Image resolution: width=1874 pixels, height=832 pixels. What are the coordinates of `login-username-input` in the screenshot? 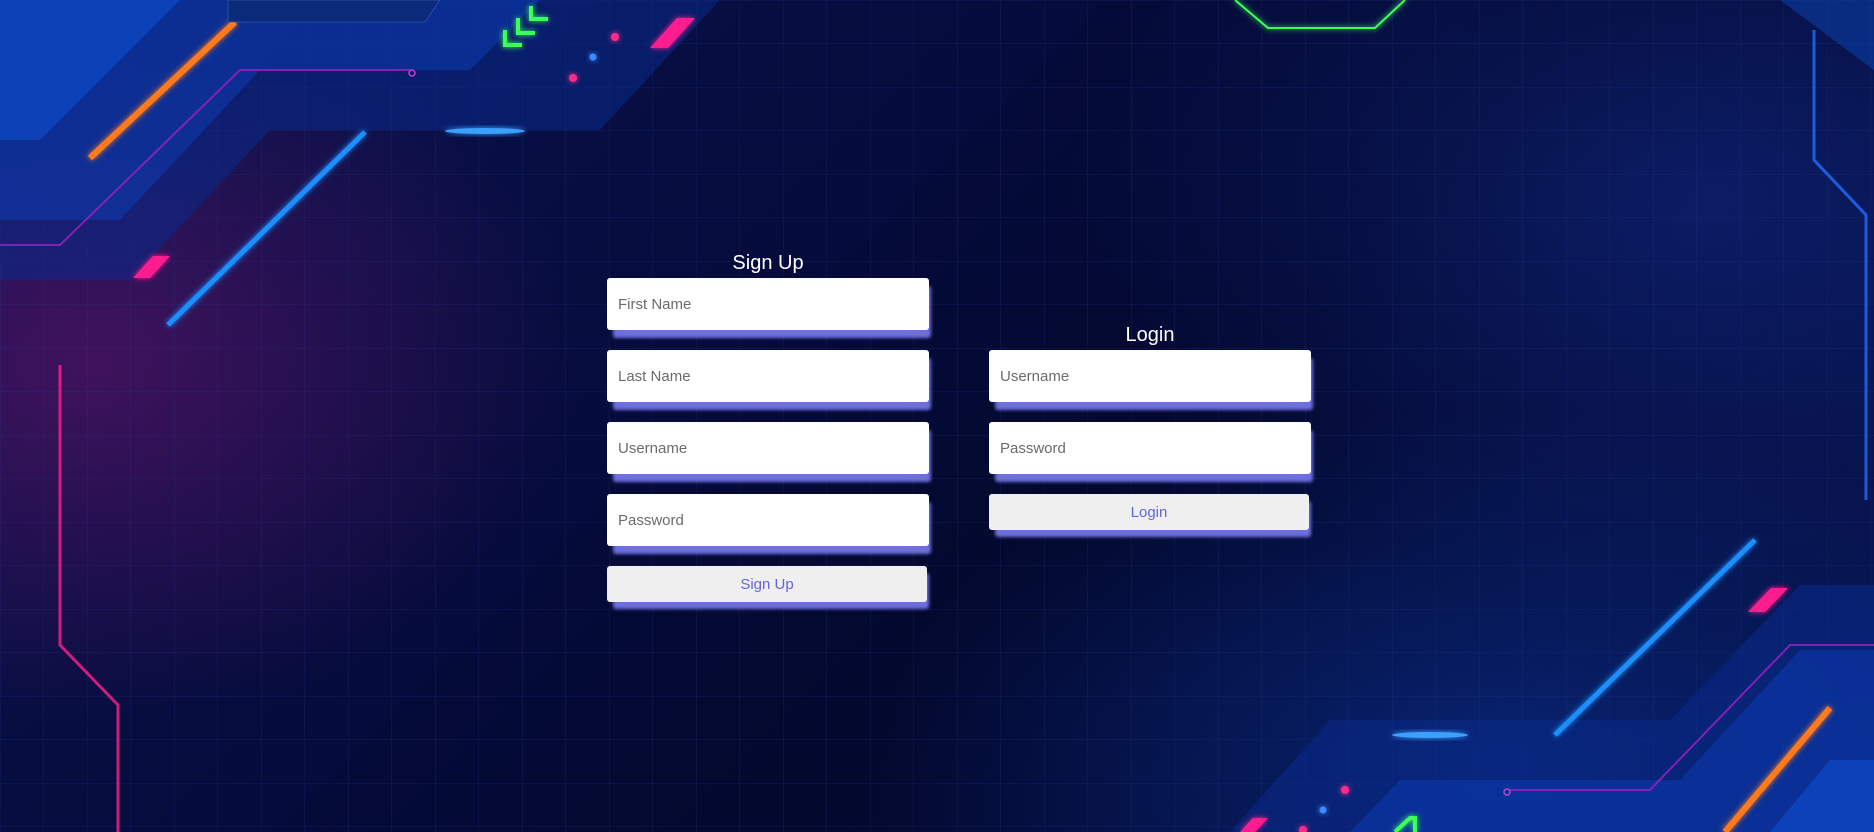 It's located at (1150, 376).